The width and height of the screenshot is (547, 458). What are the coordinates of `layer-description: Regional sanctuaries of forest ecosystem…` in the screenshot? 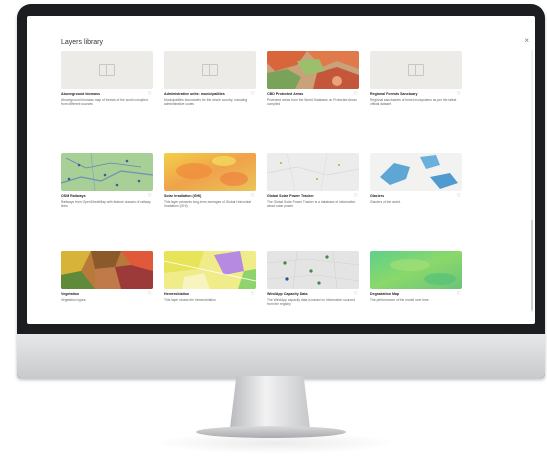 It's located at (413, 102).